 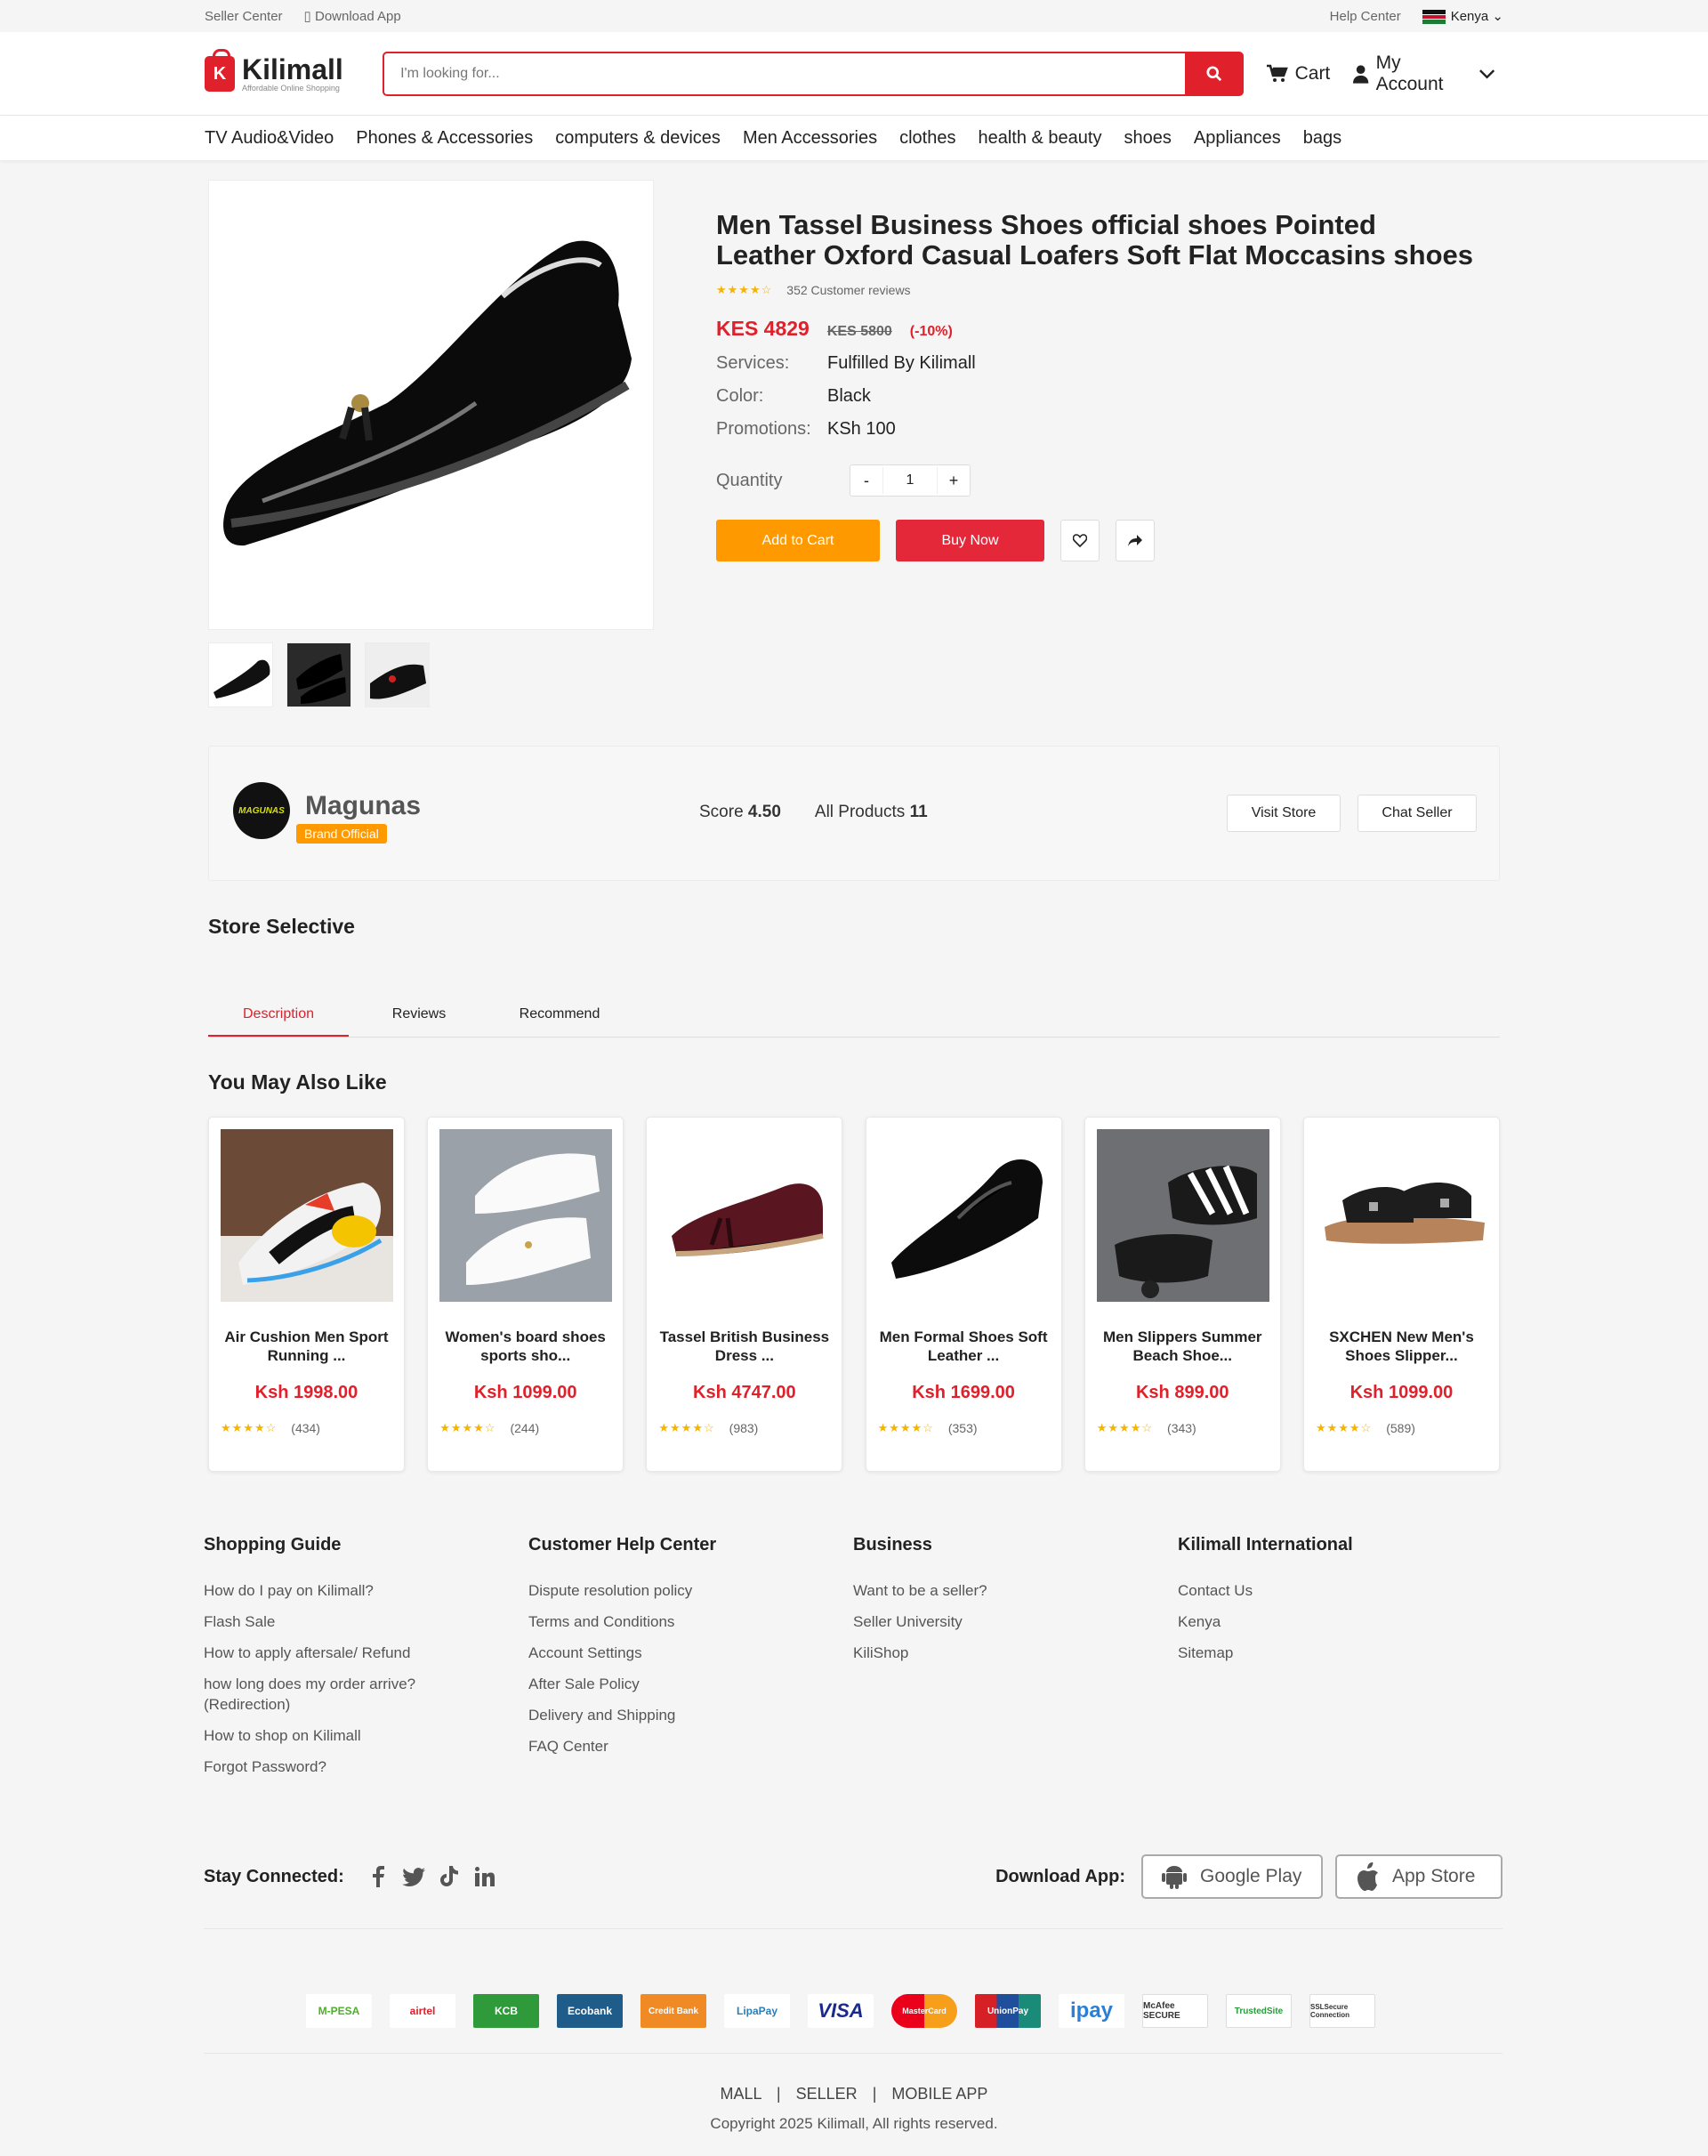 I want to click on footer-link: How to apply aftersale/ Refund, so click(x=319, y=1653).